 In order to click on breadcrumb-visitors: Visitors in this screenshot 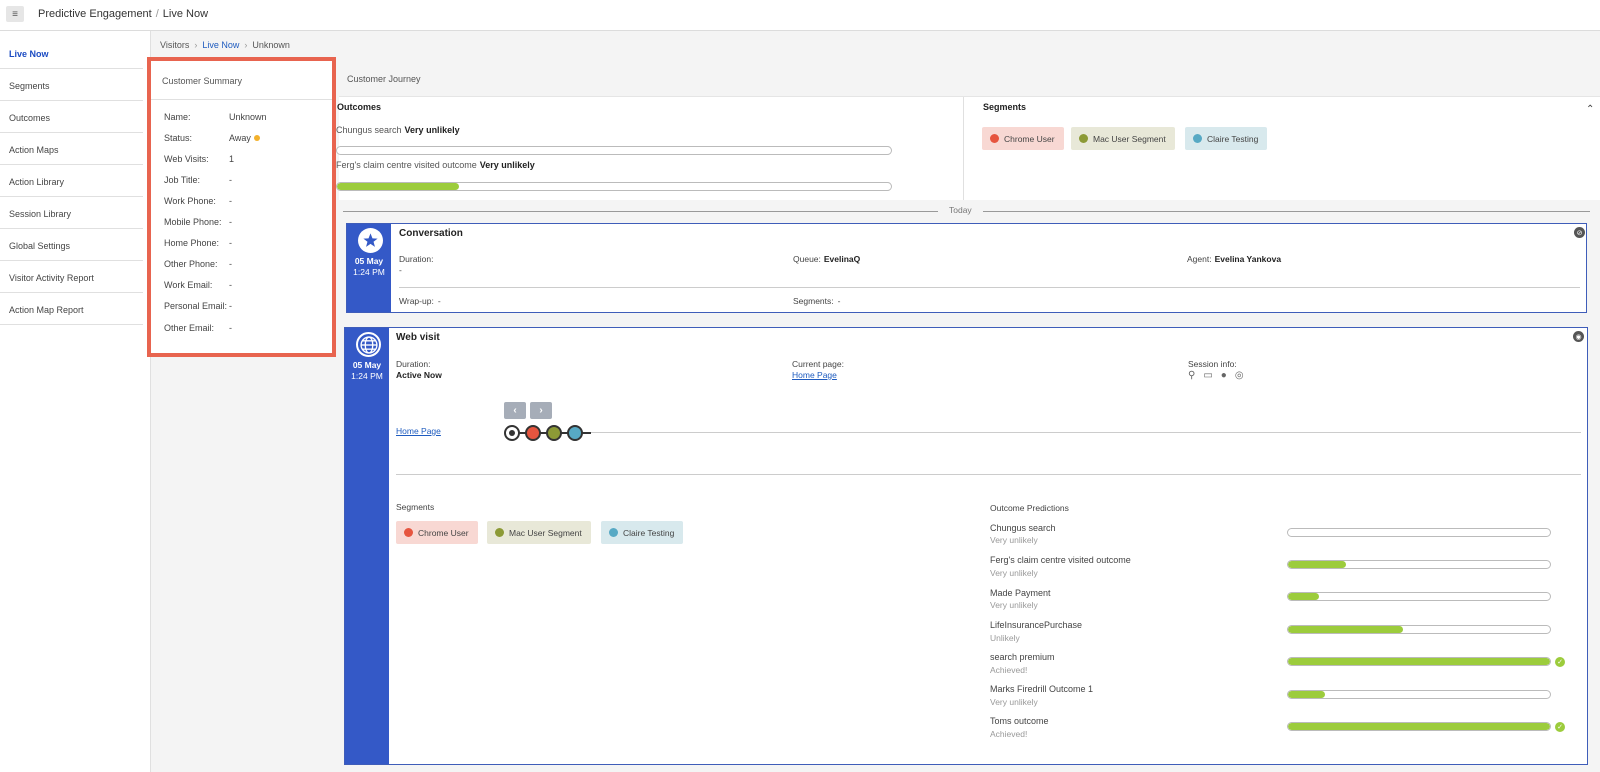, I will do `click(174, 45)`.